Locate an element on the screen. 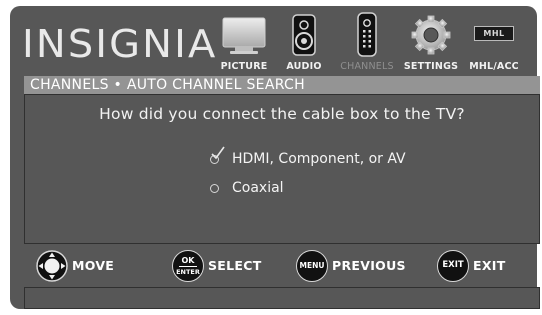 Image resolution: width=542 pixels, height=315 pixels. tab-audio-label: AUDIO is located at coordinates (304, 66).